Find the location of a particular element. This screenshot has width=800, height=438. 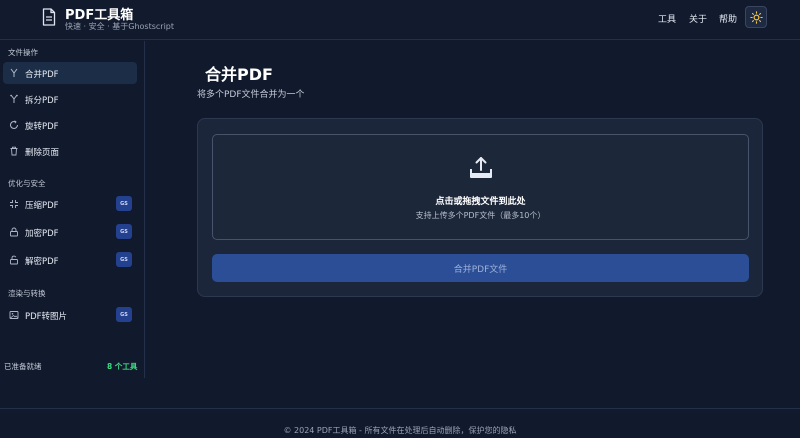

theme-toggle-button is located at coordinates (756, 17).